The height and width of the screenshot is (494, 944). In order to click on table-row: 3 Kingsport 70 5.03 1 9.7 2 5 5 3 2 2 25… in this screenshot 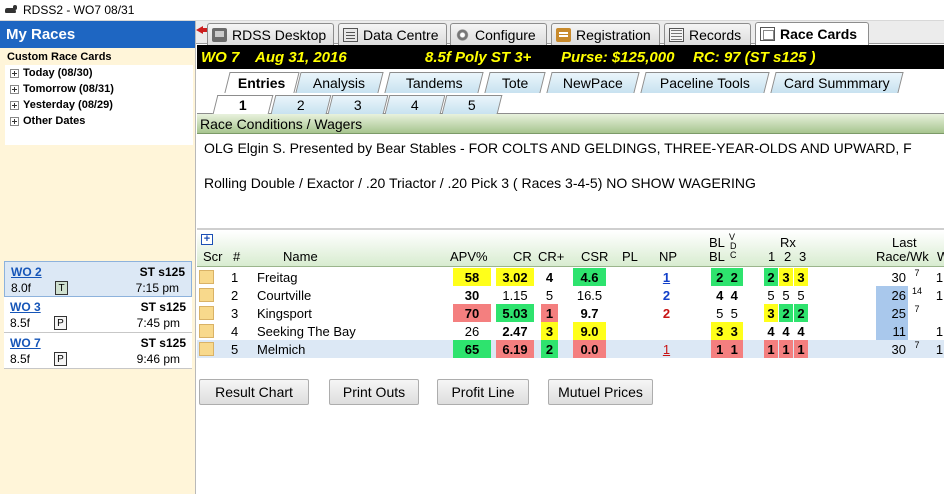, I will do `click(570, 313)`.